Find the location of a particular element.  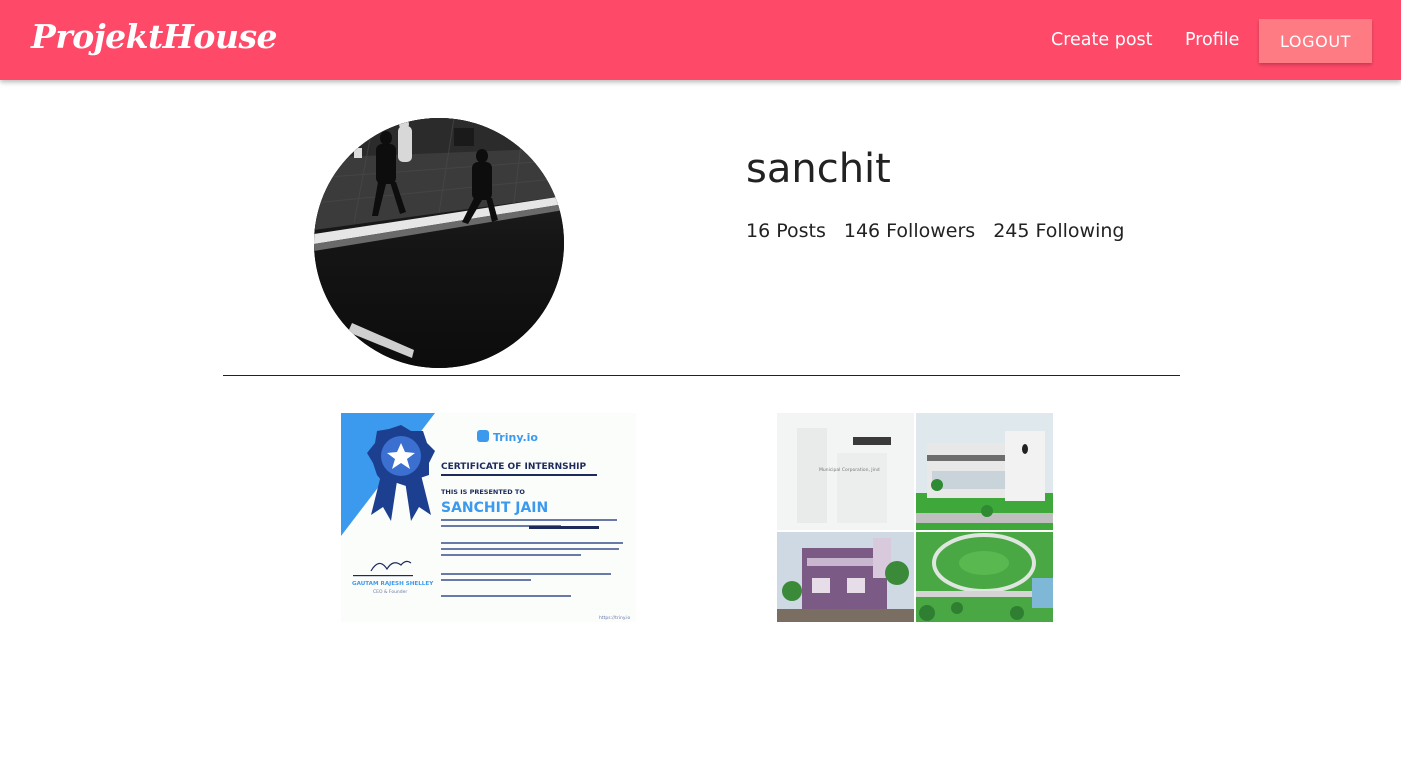

nav-create-post: Create post is located at coordinates (1102, 40).